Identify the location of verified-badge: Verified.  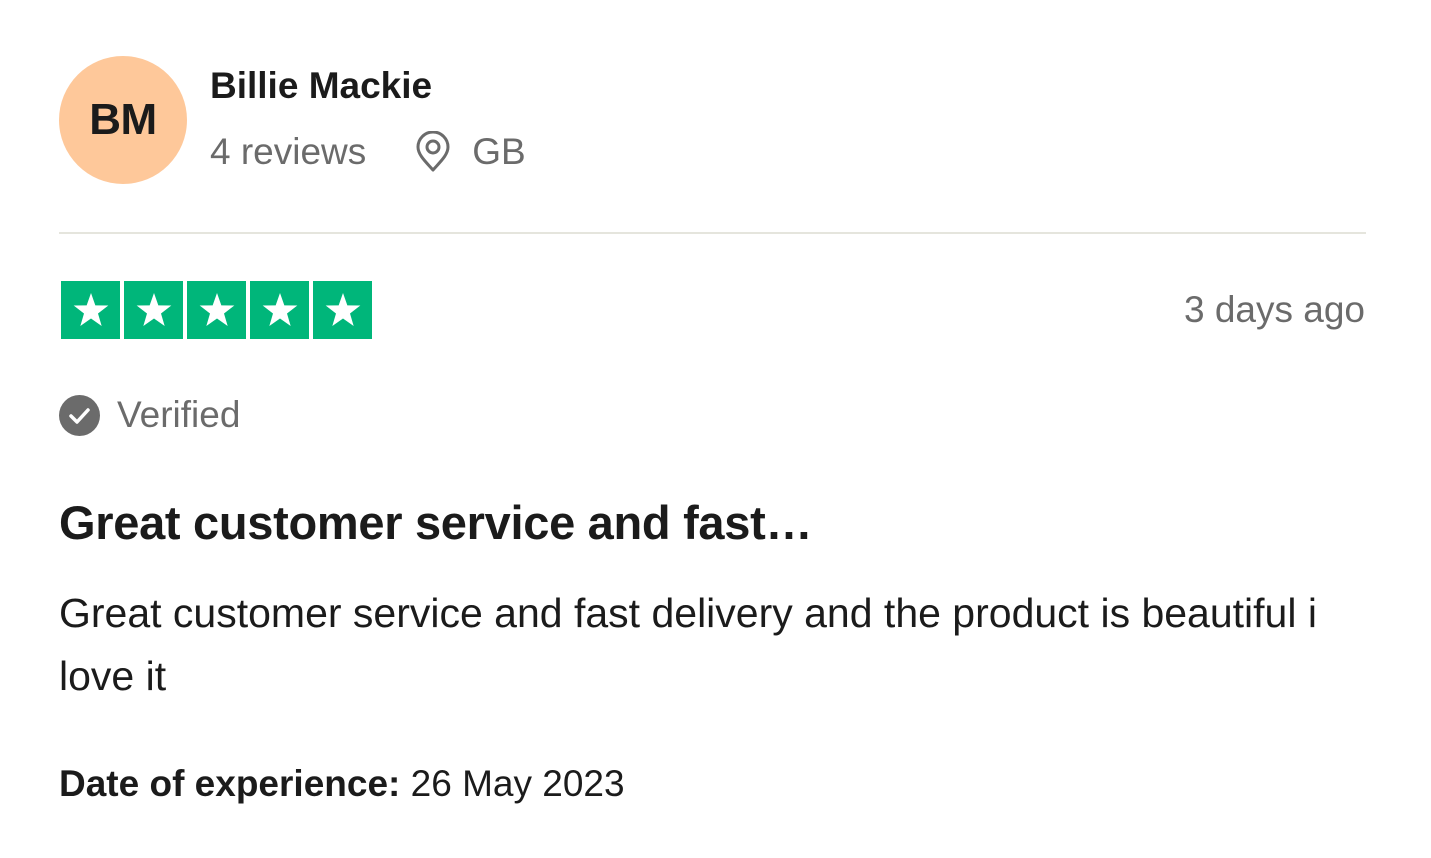
(149, 415).